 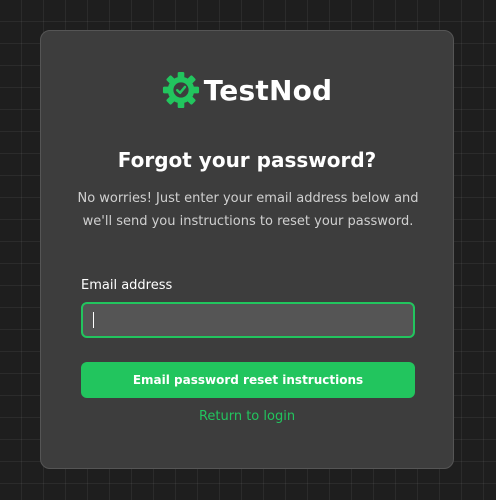 I want to click on email-label: Email address, so click(x=127, y=285).